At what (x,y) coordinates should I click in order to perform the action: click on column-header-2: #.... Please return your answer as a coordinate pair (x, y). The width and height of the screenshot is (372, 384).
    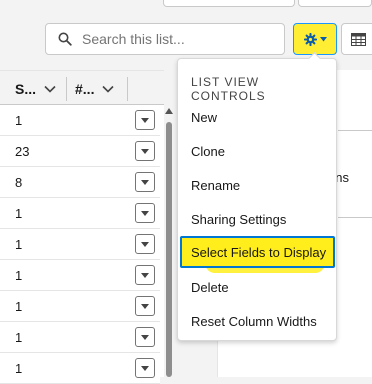
    Looking at the image, I should click on (95, 88).